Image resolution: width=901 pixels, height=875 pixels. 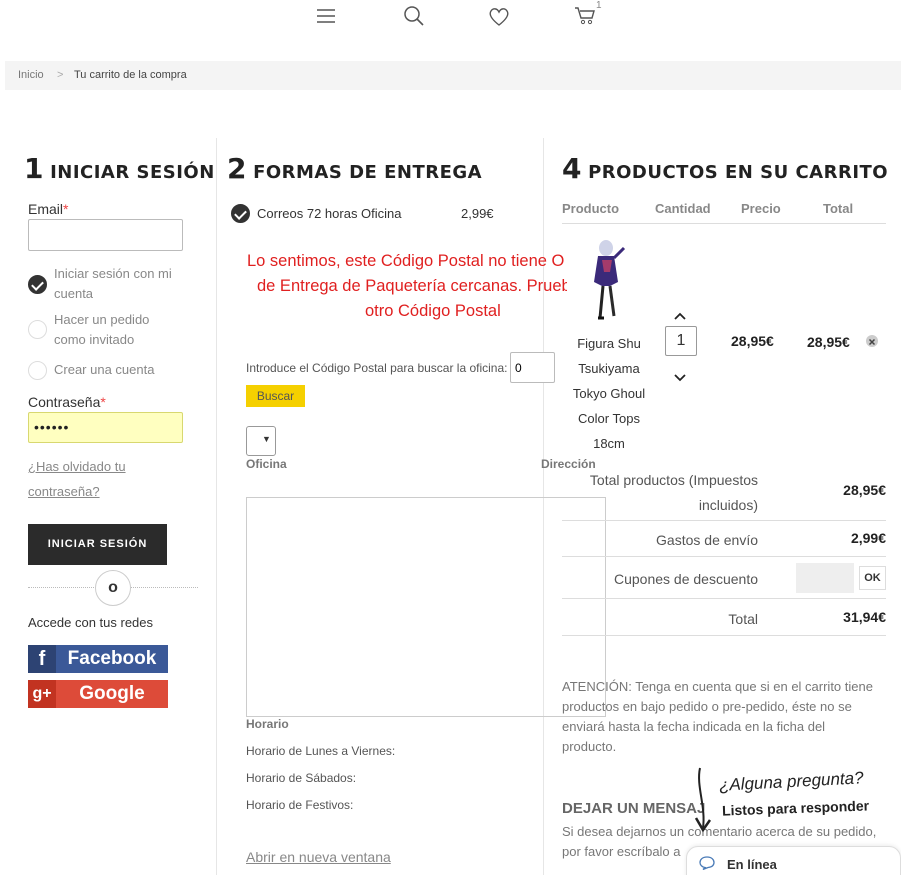 I want to click on chat-icon, so click(x=707, y=865).